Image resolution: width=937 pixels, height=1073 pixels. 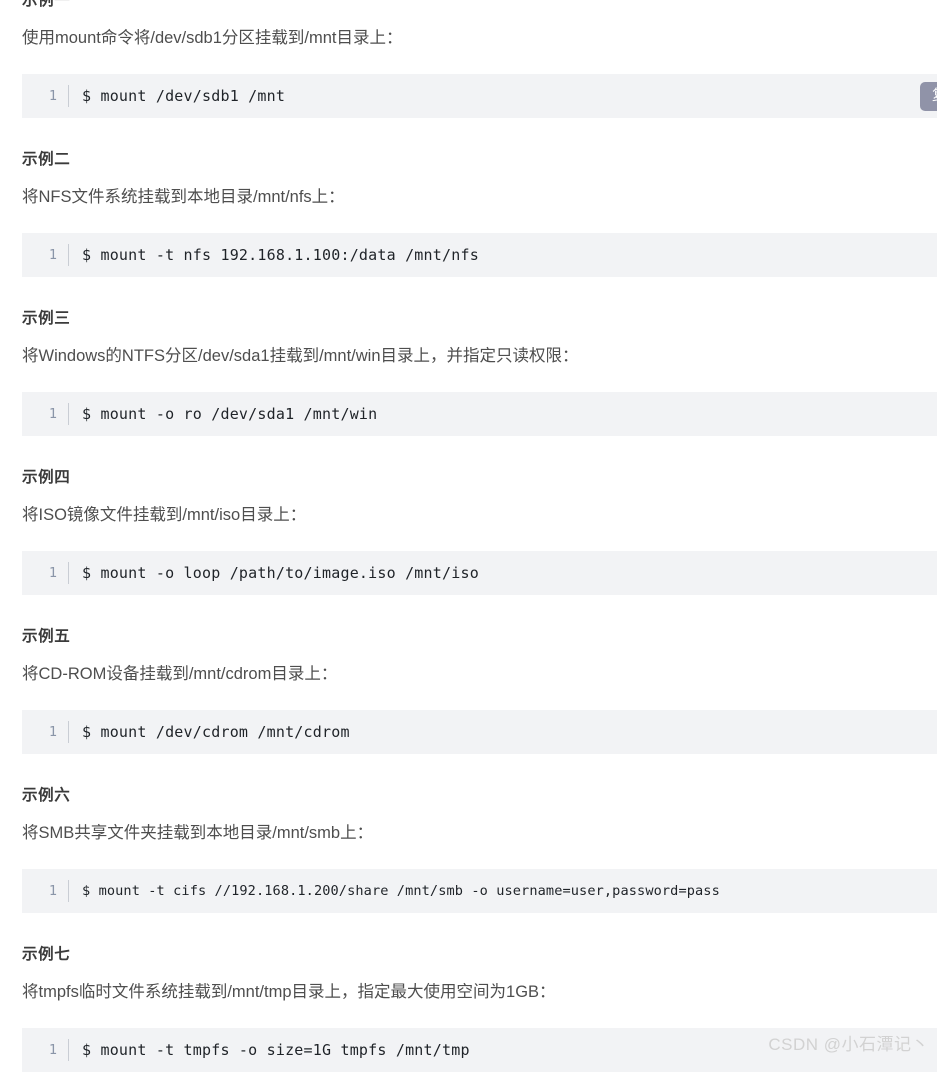 I want to click on code-block: 1 $ mount /dev/cdrom /mnt/cdrom, so click(x=479, y=732).